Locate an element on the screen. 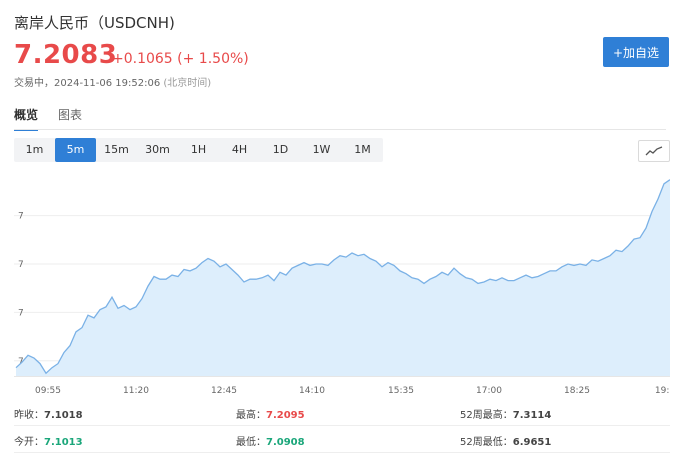 The width and height of the screenshot is (680, 465). stat-label: 最低： is located at coordinates (251, 442).